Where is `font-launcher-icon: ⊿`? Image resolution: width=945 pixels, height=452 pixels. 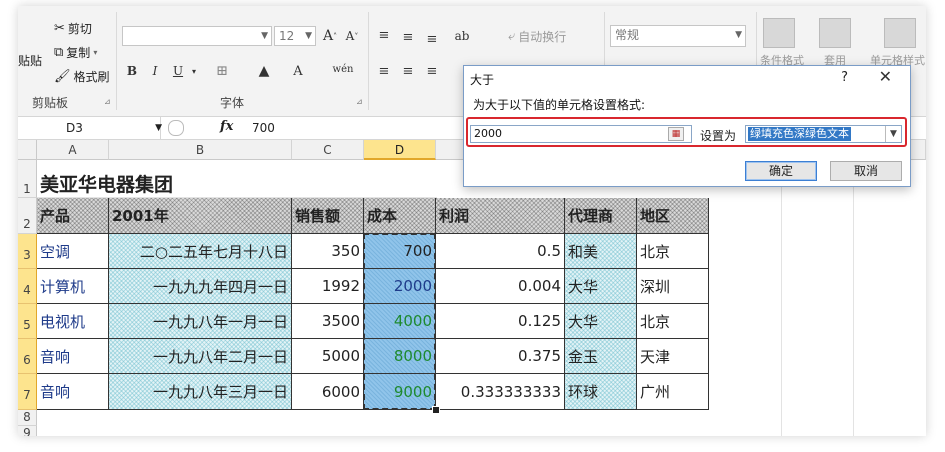 font-launcher-icon: ⊿ is located at coordinates (359, 101).